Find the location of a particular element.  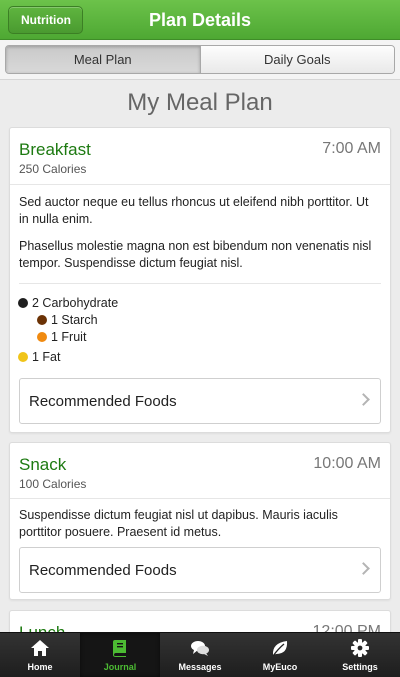

tab-label: Messages is located at coordinates (200, 667).